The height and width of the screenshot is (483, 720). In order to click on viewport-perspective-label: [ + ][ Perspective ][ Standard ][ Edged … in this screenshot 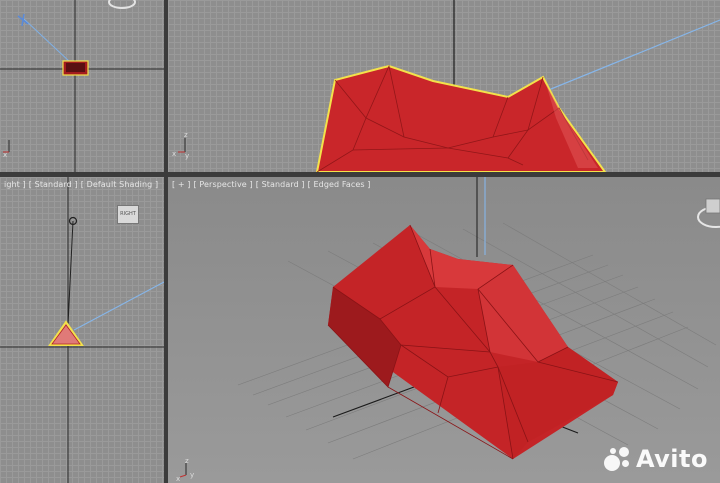, I will do `click(272, 184)`.